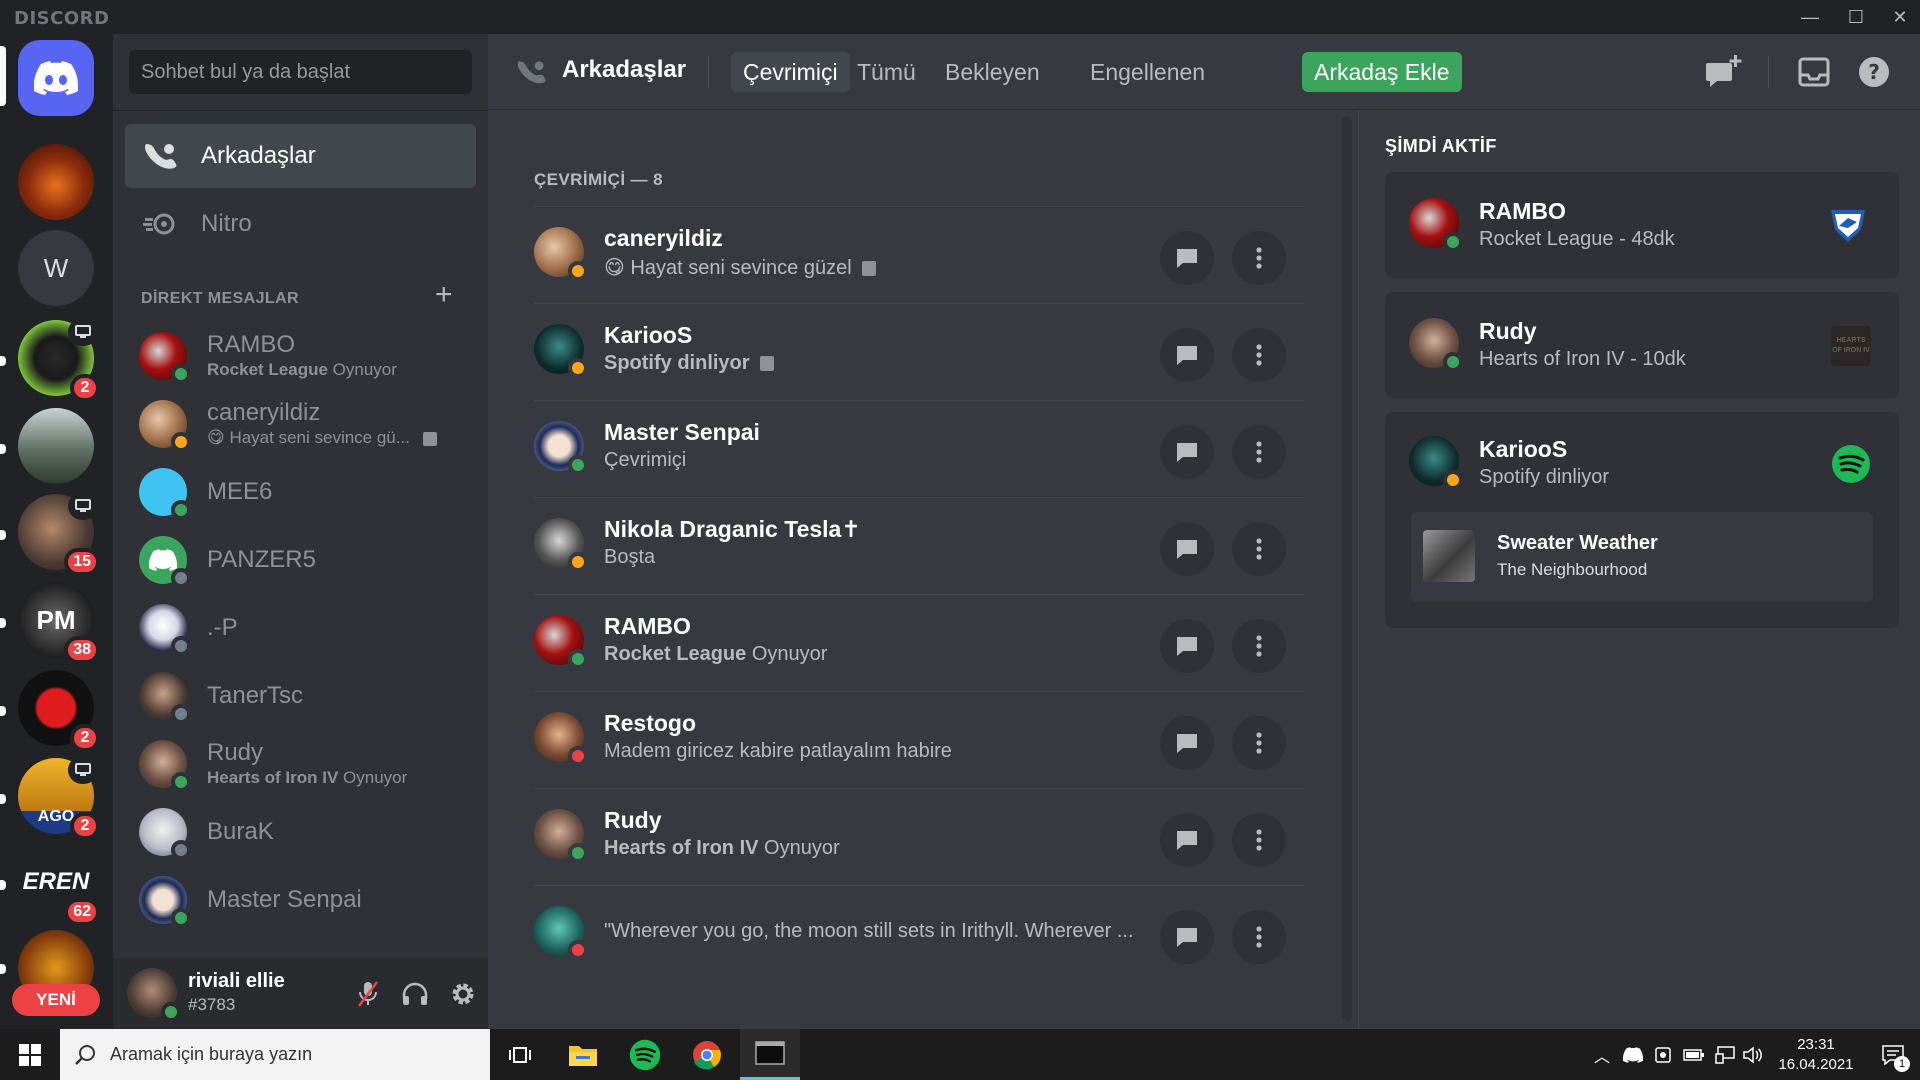 Image resolution: width=1920 pixels, height=1080 pixels. I want to click on status-online-icon, so click(1453, 362).